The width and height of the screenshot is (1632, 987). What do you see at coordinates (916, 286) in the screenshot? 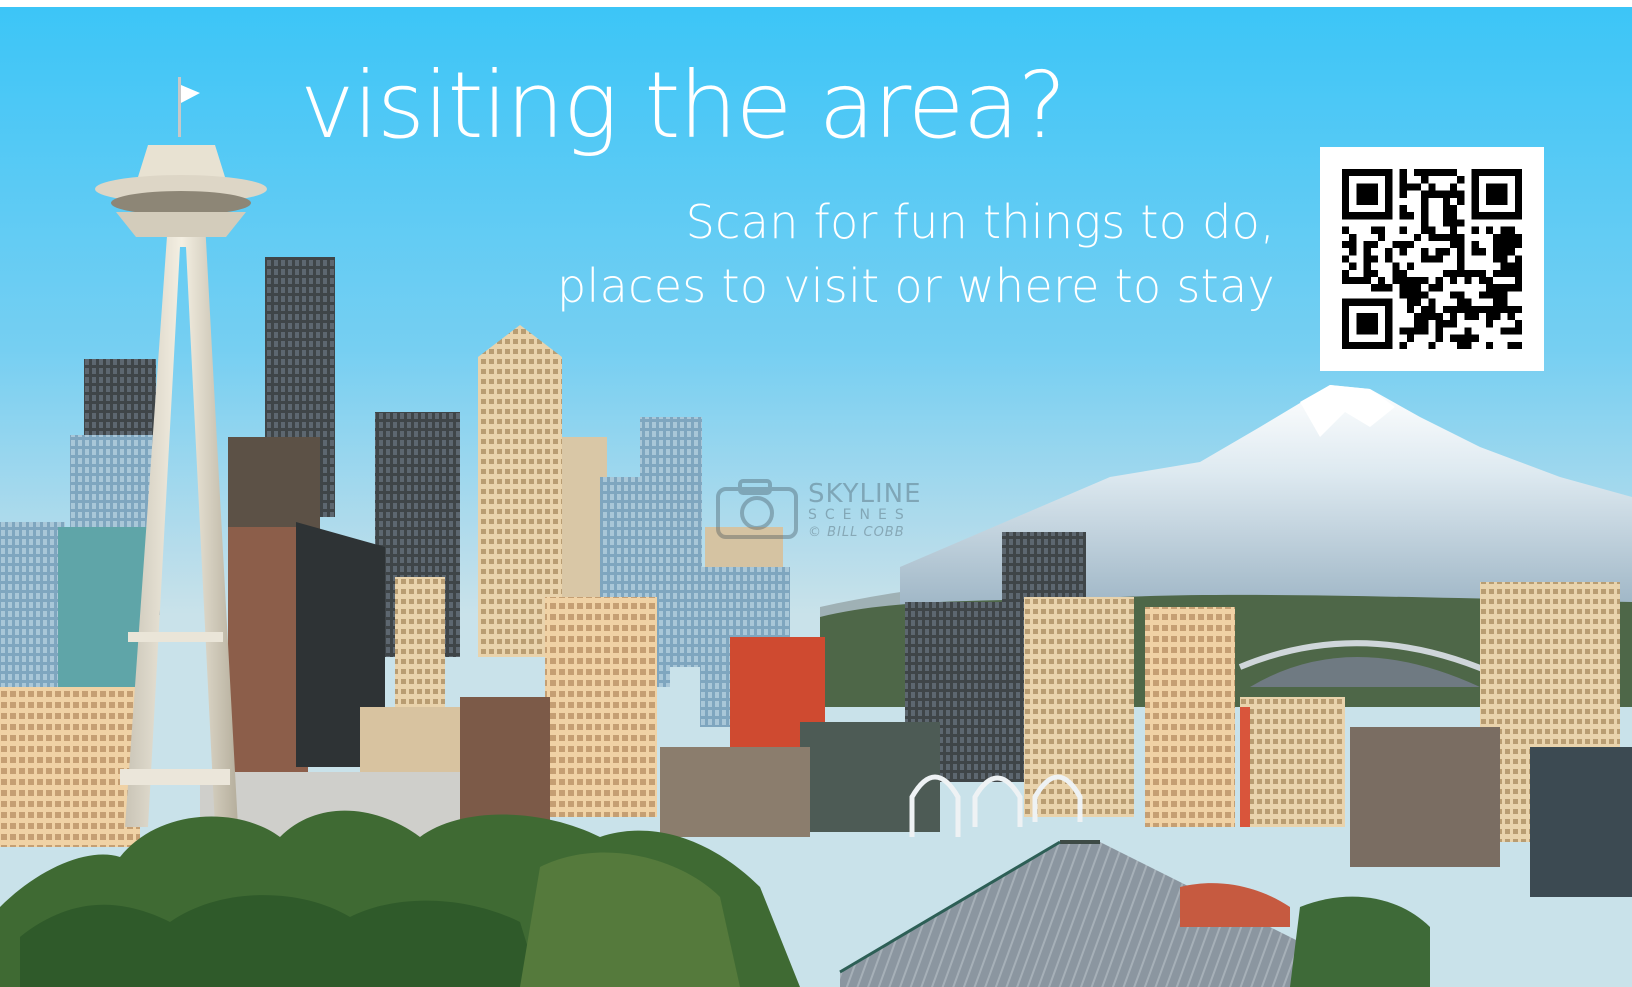
I see `subline-2: places to visit or where to stay` at bounding box center [916, 286].